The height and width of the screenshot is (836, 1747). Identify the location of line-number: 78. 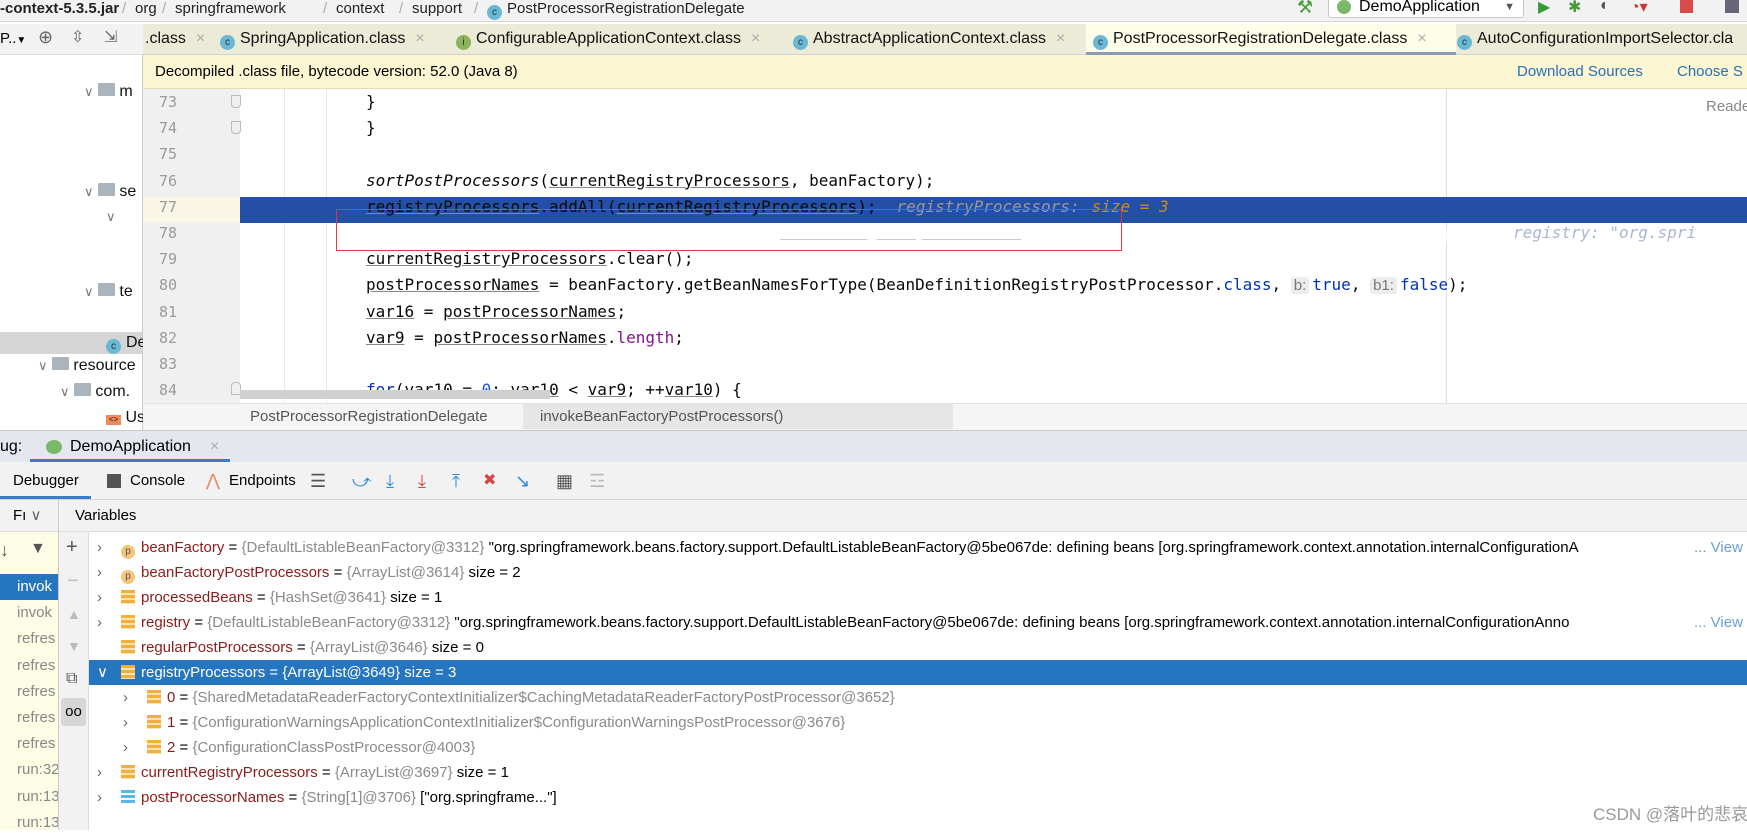
(168, 233).